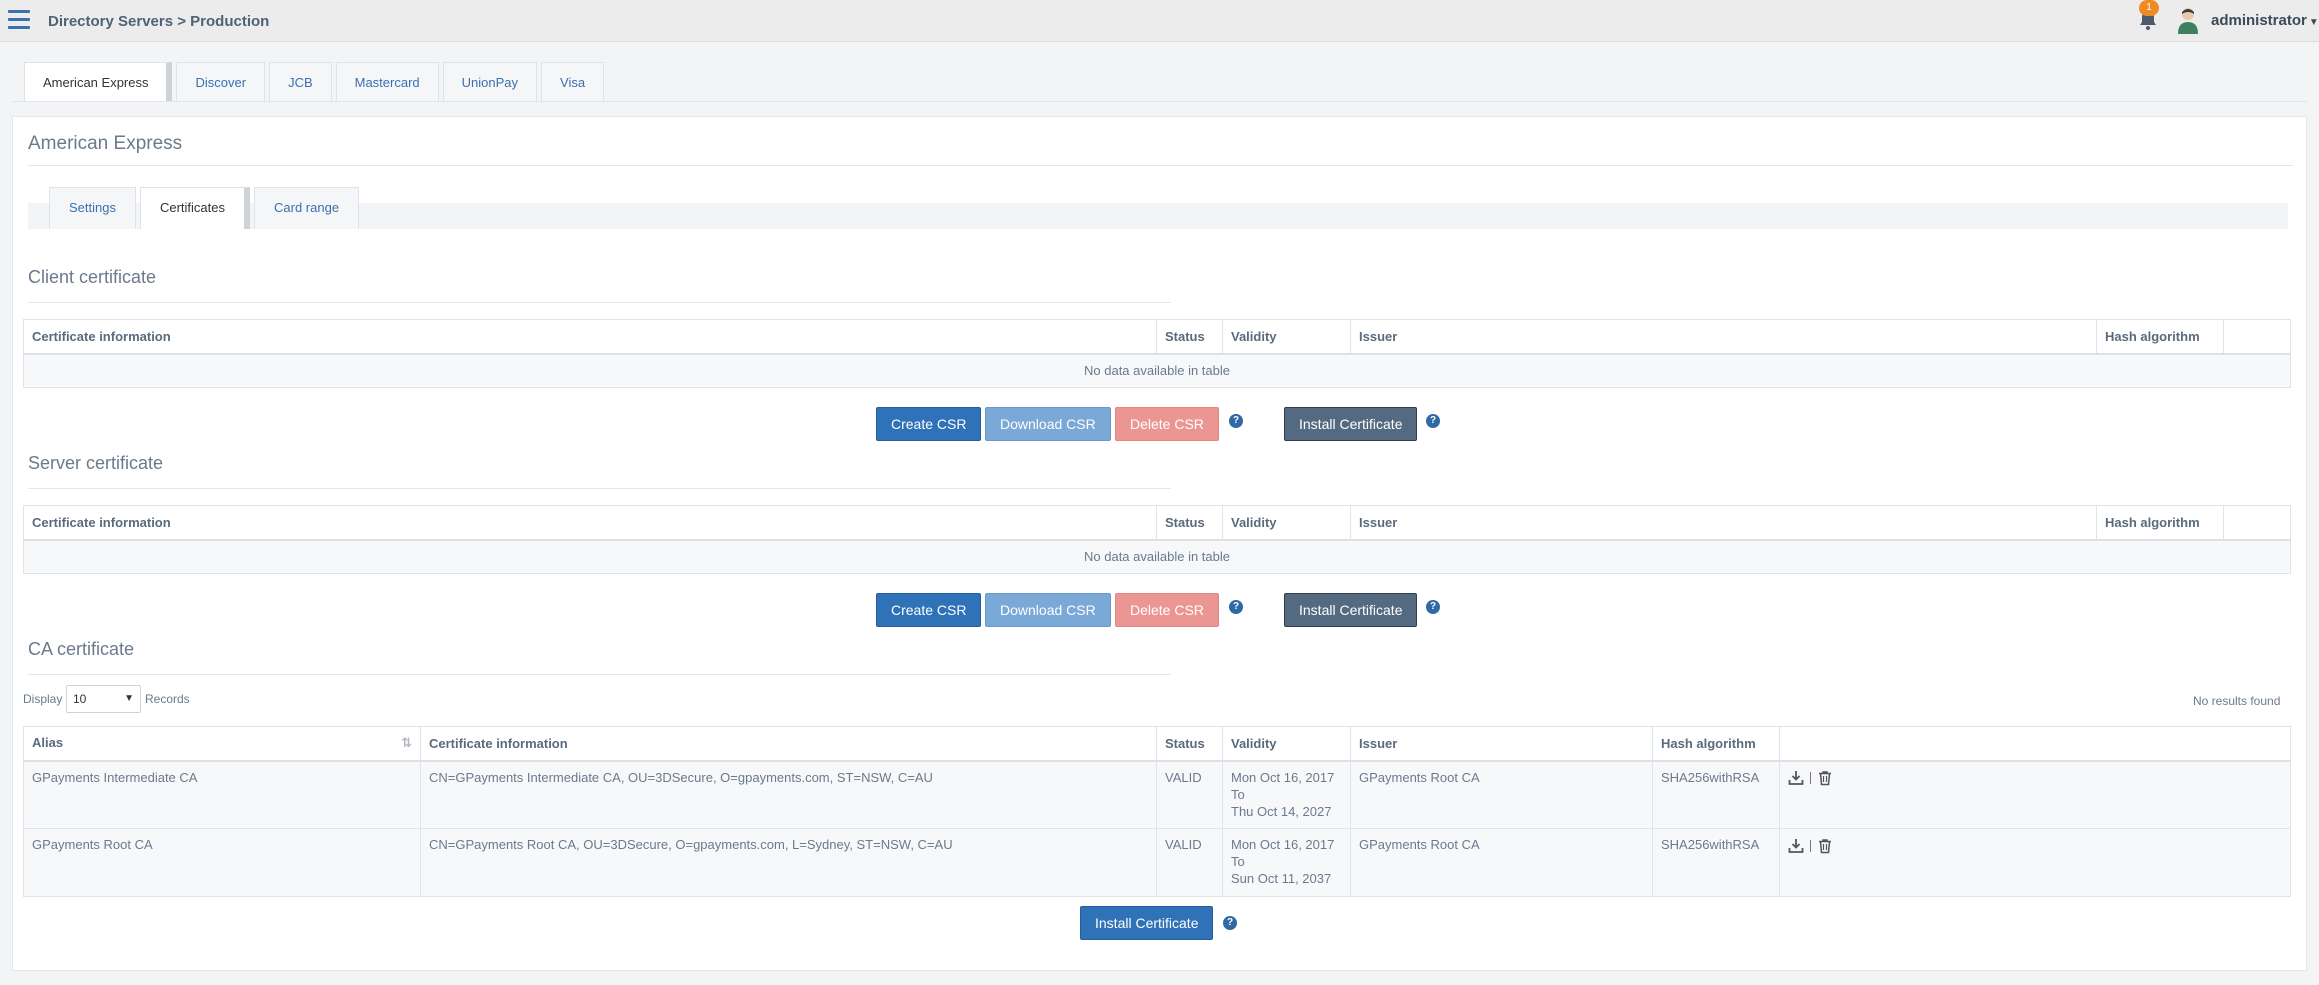 The height and width of the screenshot is (985, 2319). Describe the element at coordinates (103, 699) in the screenshot. I see `page-size-select: 10 ▼` at that location.